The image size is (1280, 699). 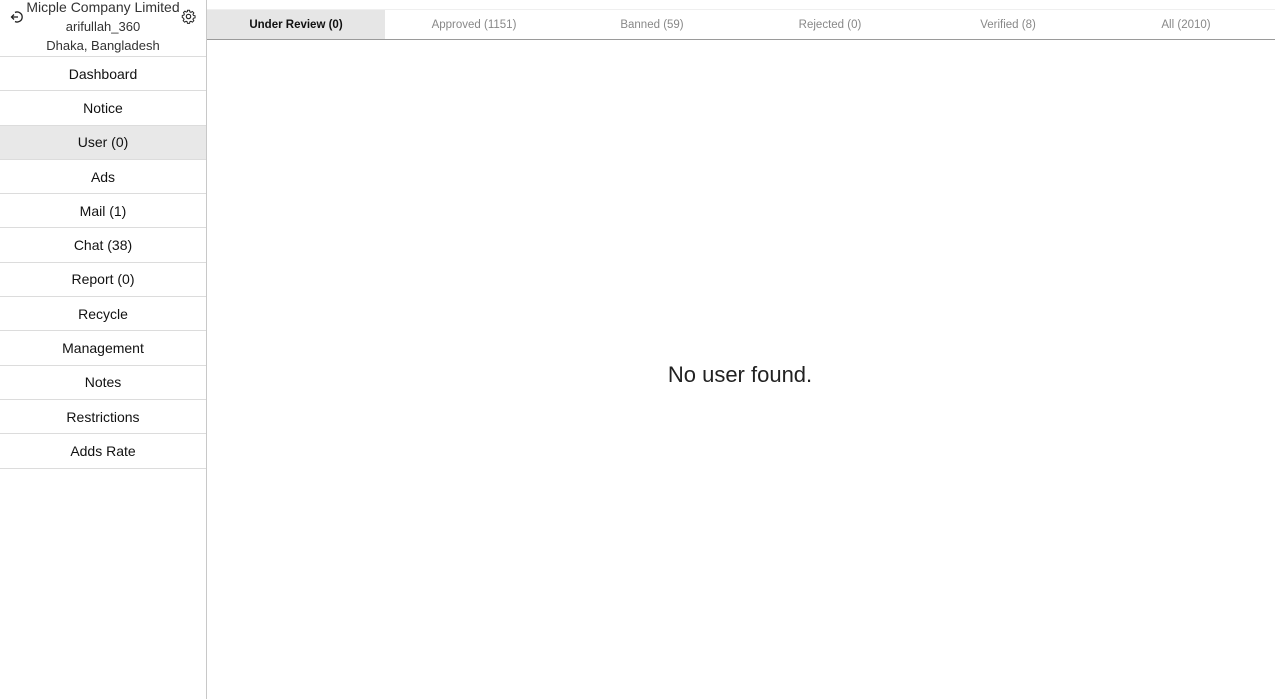 I want to click on sidebar-item-label: Mail (1), so click(x=103, y=210).